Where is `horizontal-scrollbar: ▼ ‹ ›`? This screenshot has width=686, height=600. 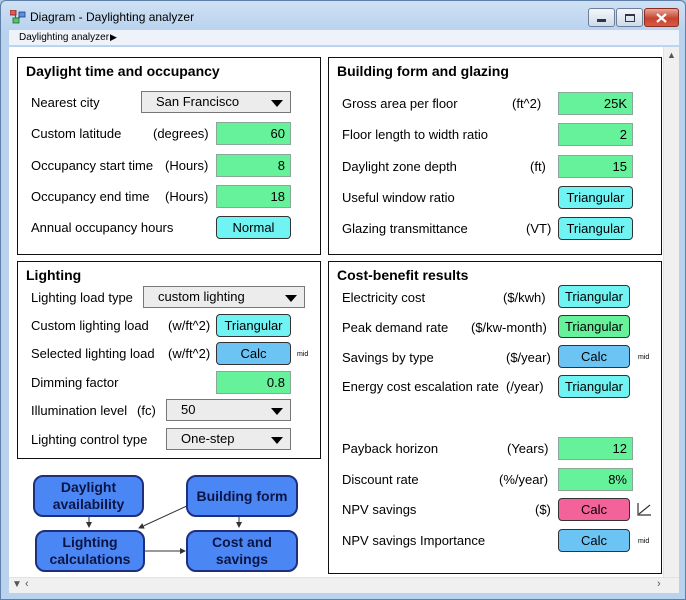 horizontal-scrollbar: ▼ ‹ › is located at coordinates (344, 585).